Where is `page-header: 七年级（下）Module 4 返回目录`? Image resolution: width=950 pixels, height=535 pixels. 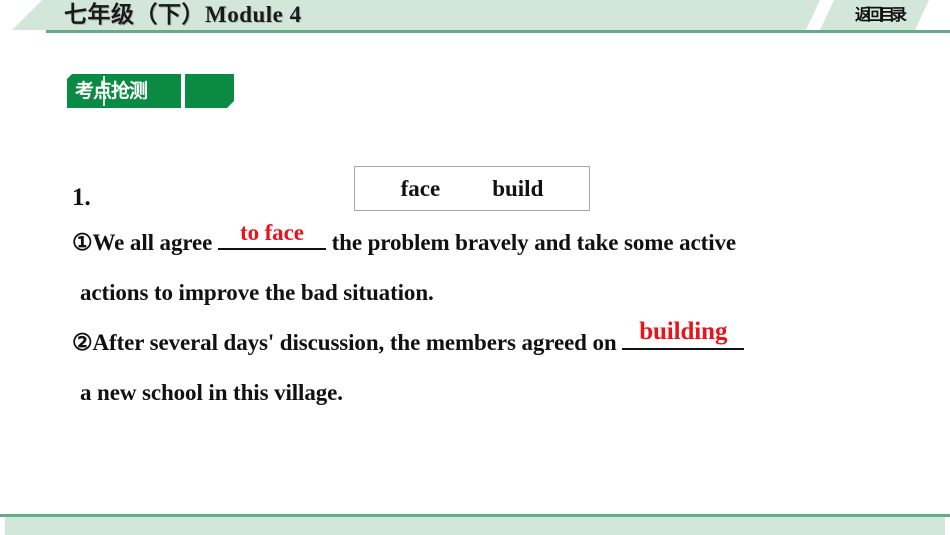 page-header: 七年级（下）Module 4 返回目录 is located at coordinates (475, 16).